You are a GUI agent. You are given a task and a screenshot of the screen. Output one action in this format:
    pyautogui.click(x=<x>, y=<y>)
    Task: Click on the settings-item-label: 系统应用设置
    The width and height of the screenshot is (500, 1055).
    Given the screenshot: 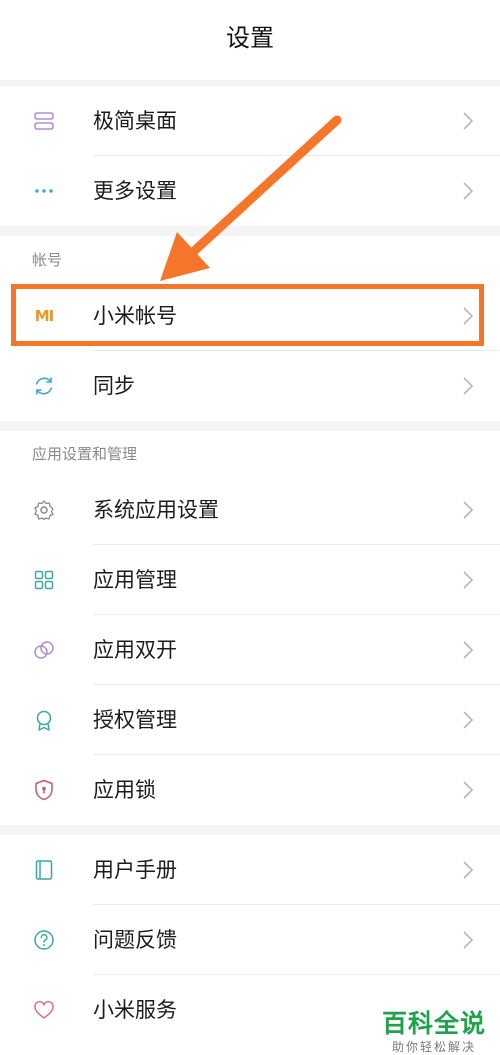 What is the action you would take?
    pyautogui.click(x=156, y=510)
    